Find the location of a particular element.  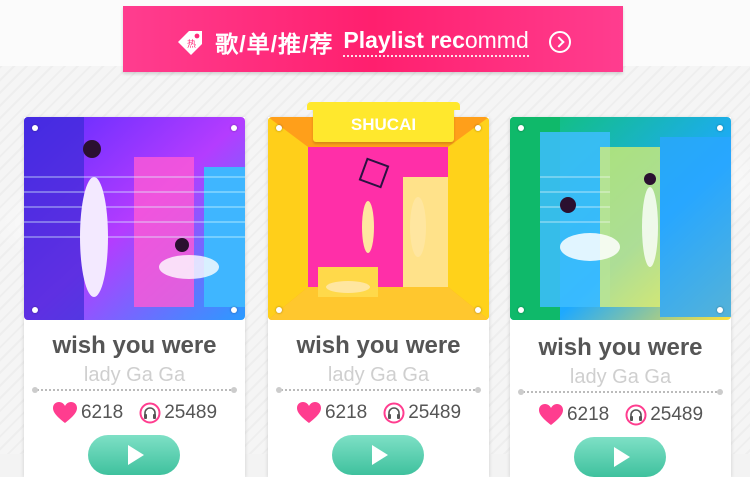

hot-tag-icon: 热 is located at coordinates (190, 42).